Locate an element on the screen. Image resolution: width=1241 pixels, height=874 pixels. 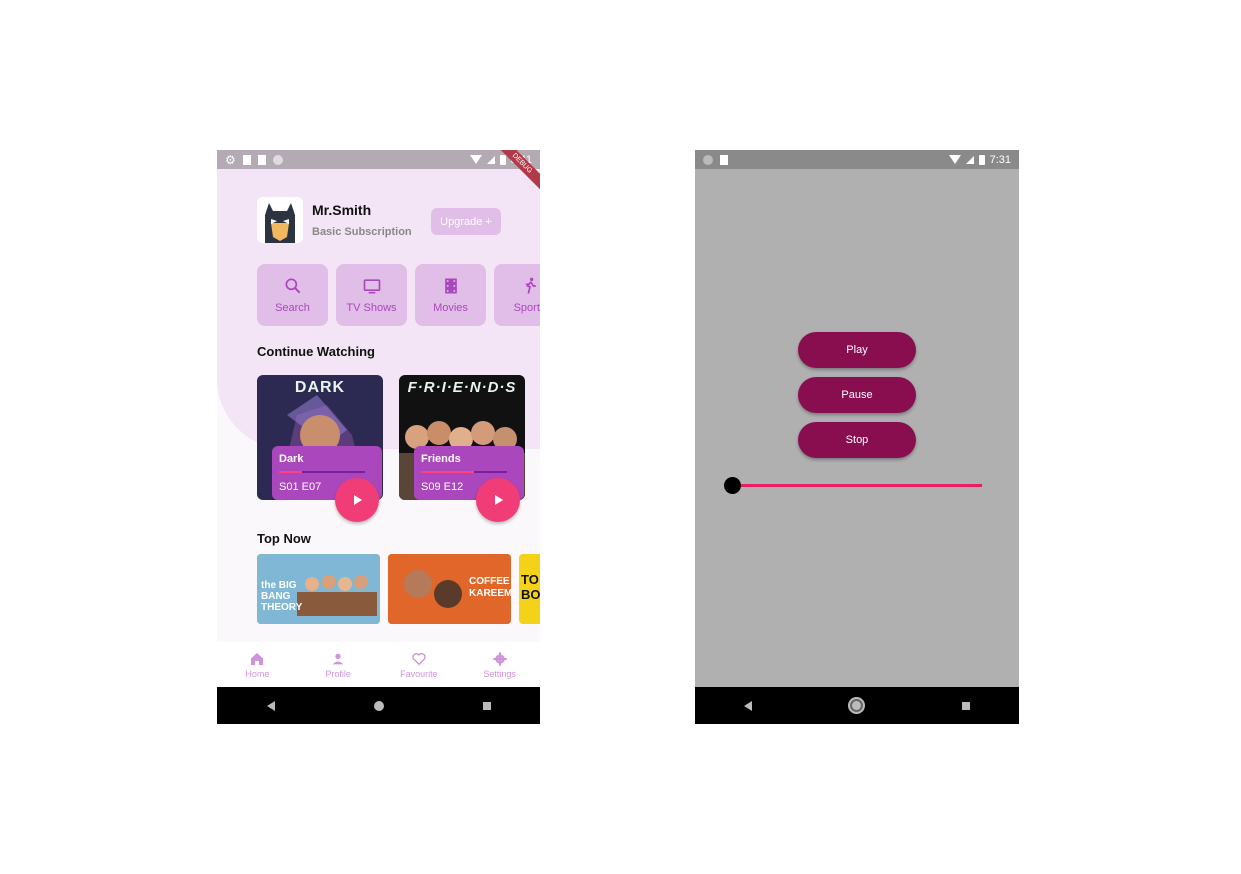
nav-label: Profile is located at coordinates (338, 673).